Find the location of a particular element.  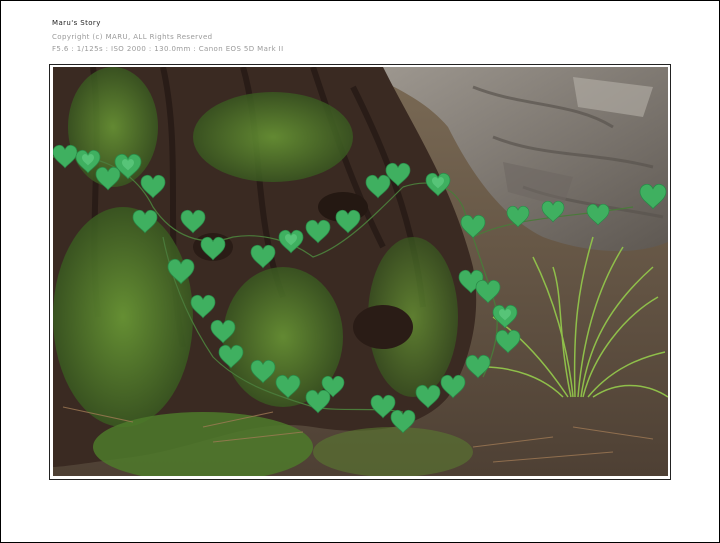

caption-title: Maru's Story is located at coordinates (76, 23).